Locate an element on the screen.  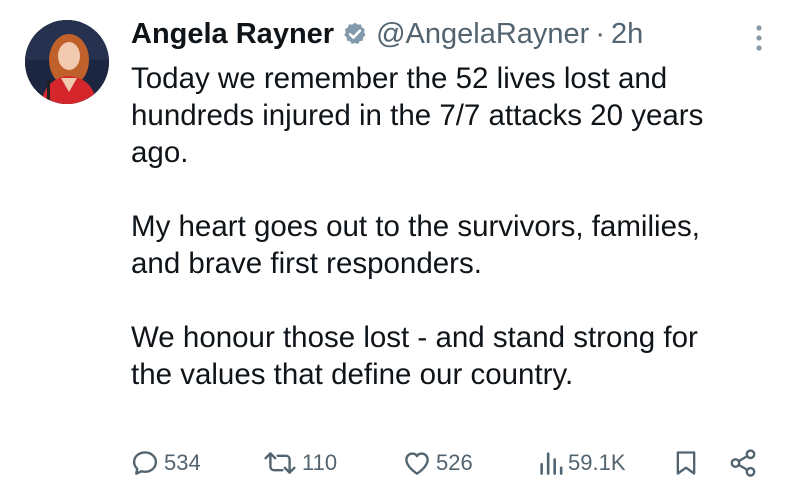
like-button: 526 is located at coordinates (437, 463).